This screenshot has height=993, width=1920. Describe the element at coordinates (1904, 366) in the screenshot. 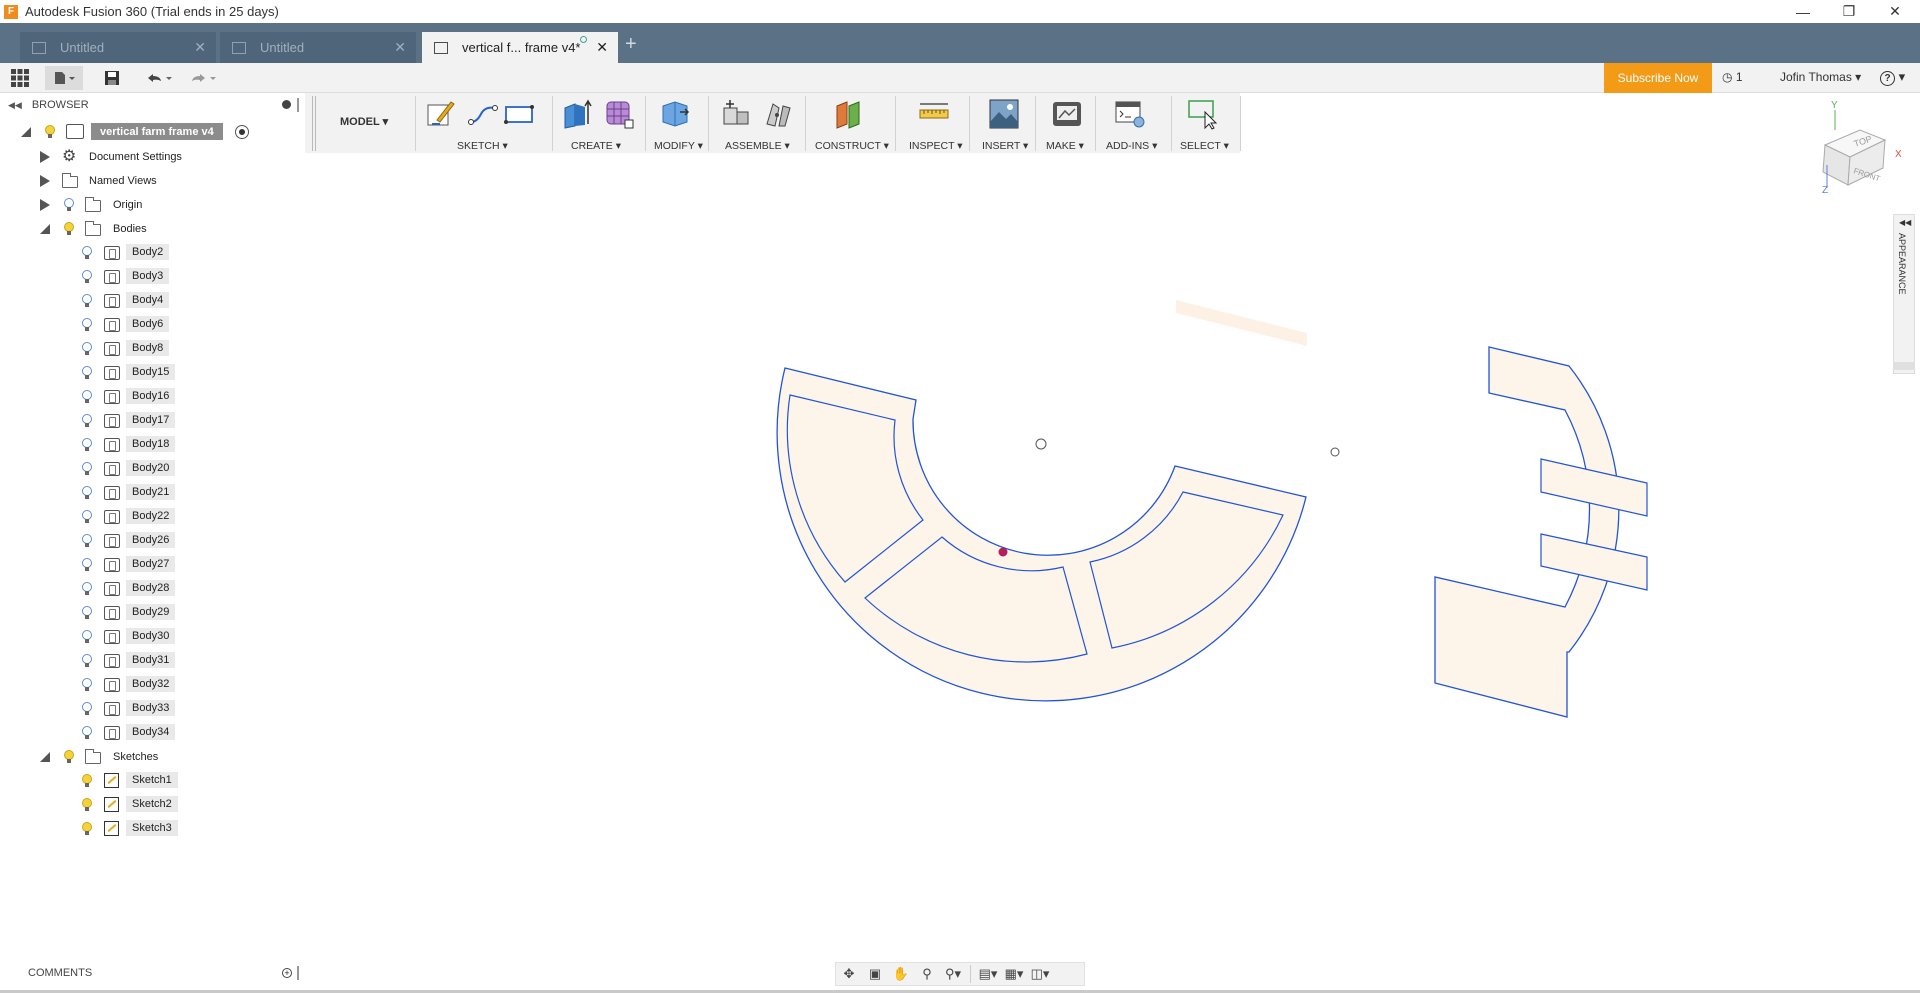

I see `side-scroll-handle` at that location.